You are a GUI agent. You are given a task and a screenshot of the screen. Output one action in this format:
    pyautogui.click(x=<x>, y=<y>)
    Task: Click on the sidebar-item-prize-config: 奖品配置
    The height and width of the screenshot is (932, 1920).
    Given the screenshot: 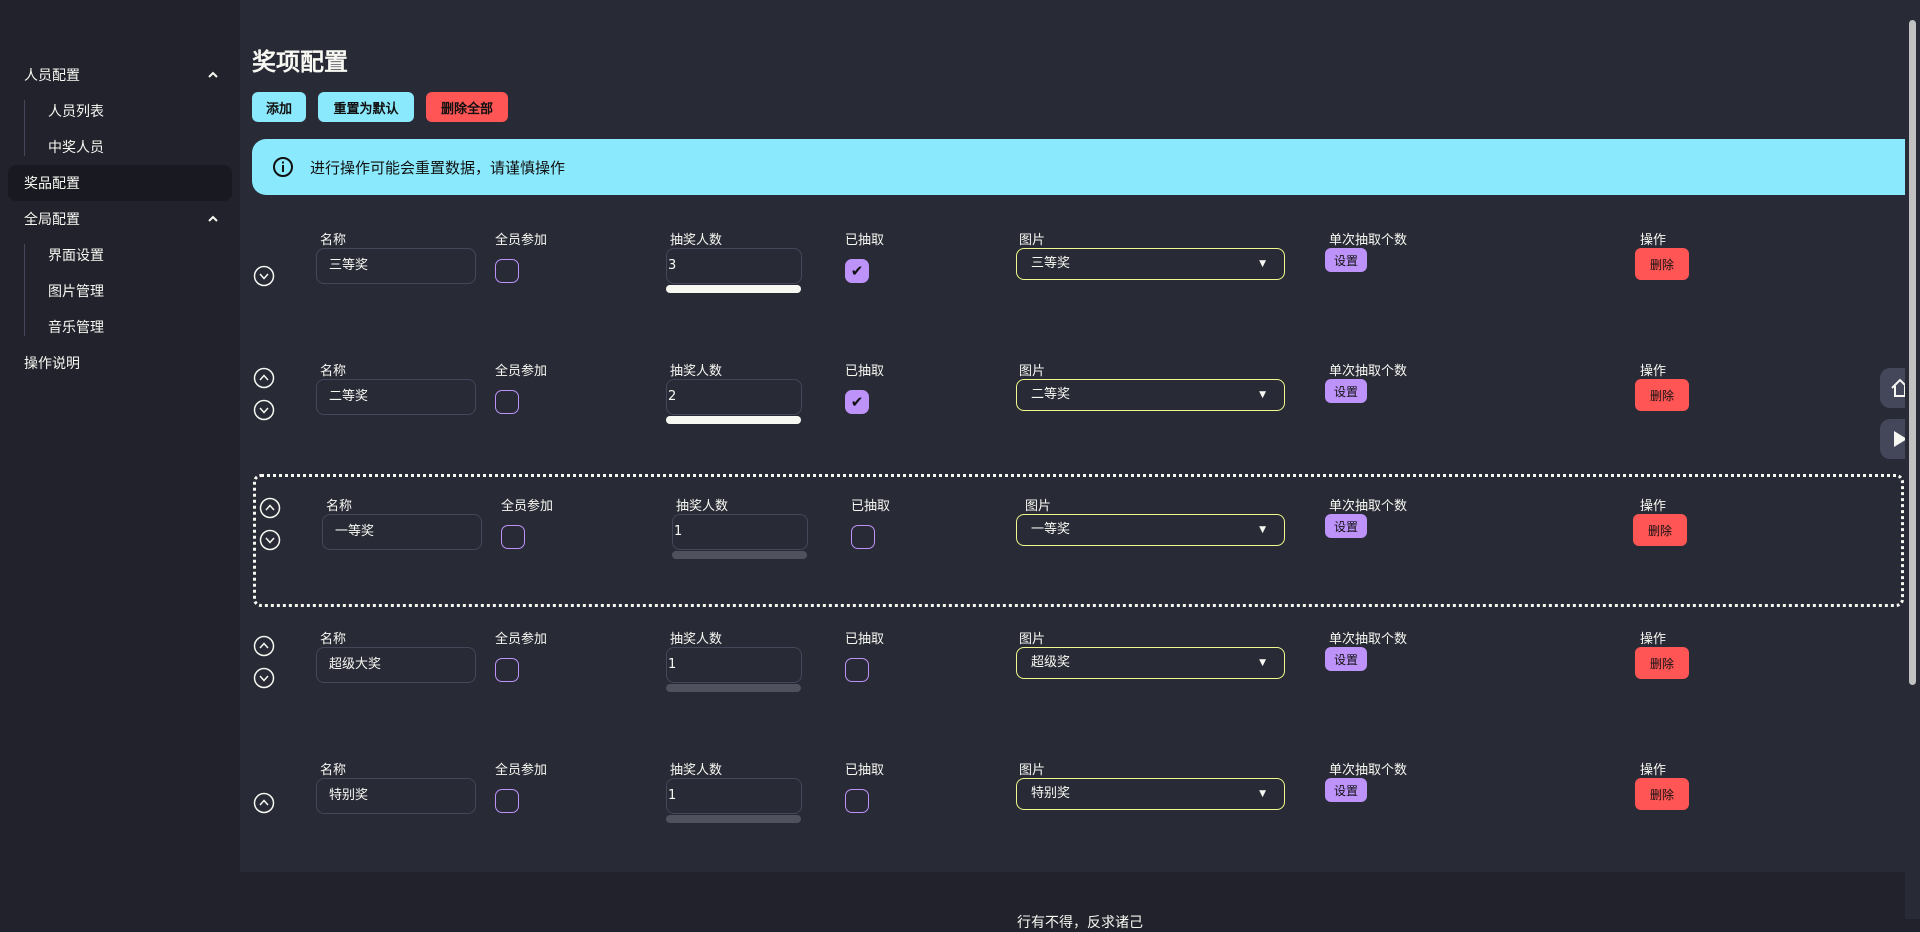 What is the action you would take?
    pyautogui.click(x=120, y=183)
    